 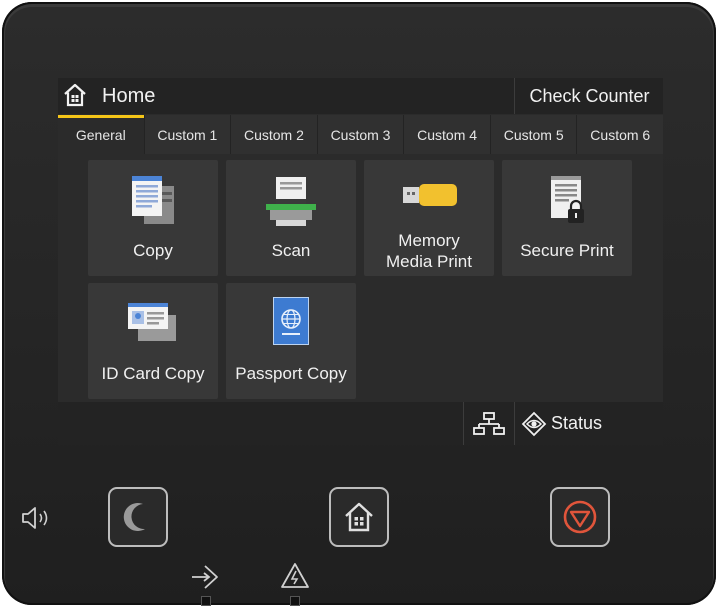 I want to click on copy-icon, so click(x=153, y=200).